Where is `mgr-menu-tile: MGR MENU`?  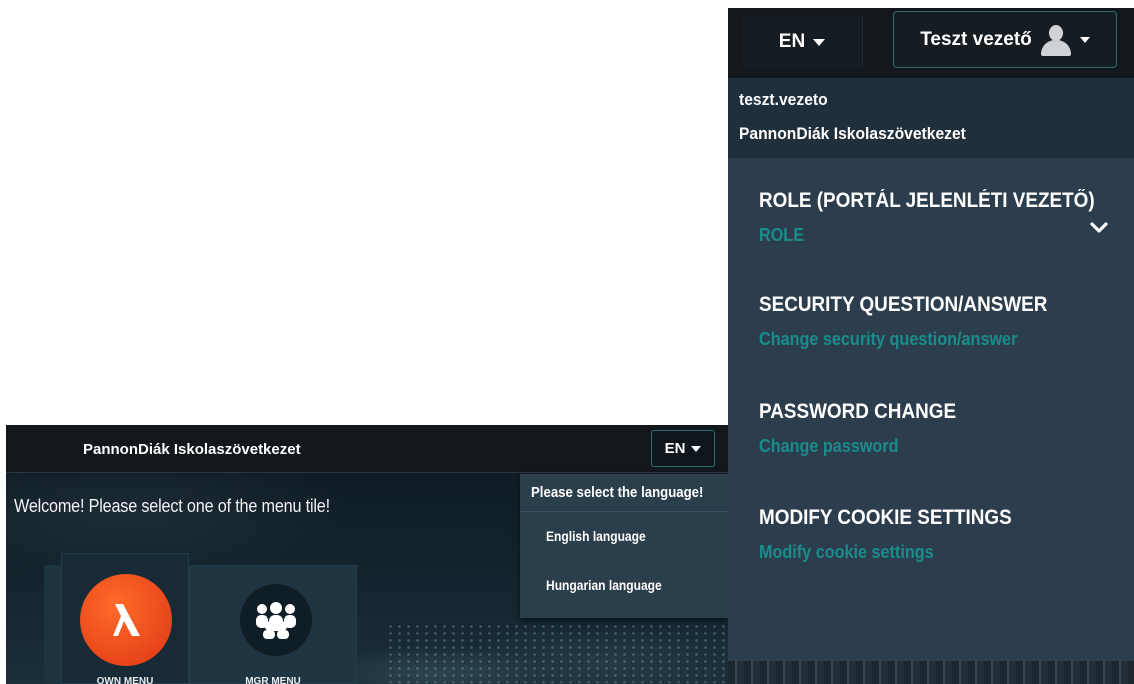
mgr-menu-tile: MGR MENU is located at coordinates (273, 624).